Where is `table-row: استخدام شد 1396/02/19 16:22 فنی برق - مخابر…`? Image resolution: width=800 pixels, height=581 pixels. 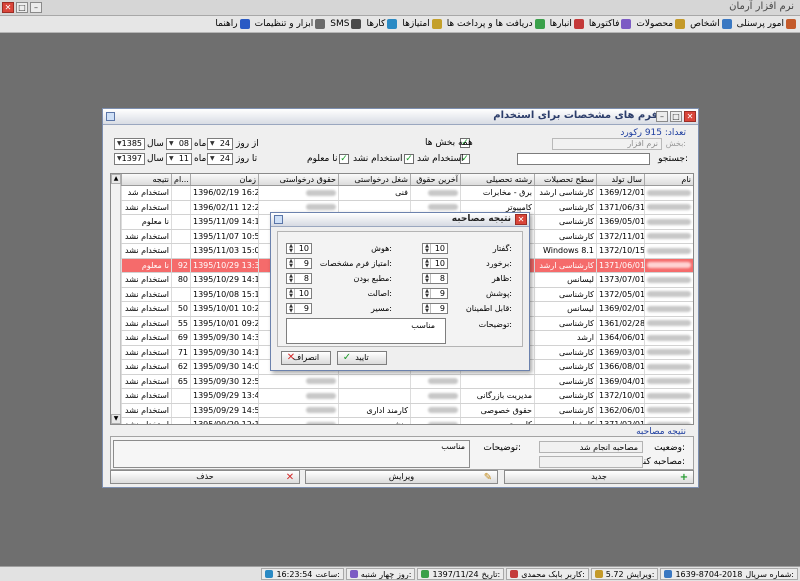 table-row: استخدام شد 1396/02/19 16:22 فنی برق - مخابر… is located at coordinates (407, 193).